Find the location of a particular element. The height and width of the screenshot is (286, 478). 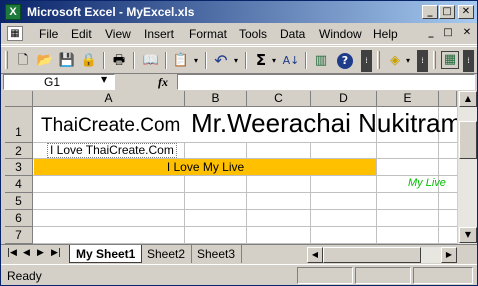

research-icon: 📖 is located at coordinates (151, 60).